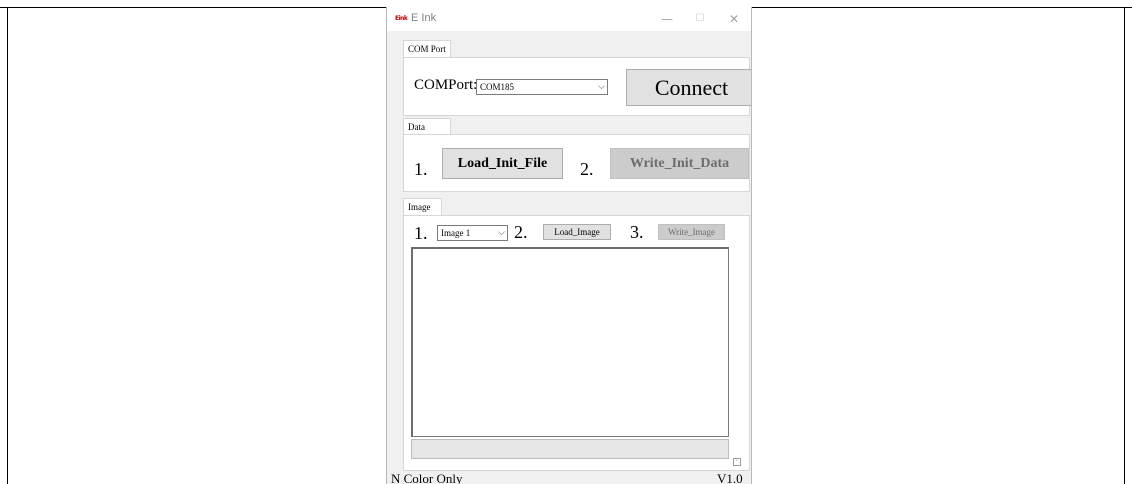 Image resolution: width=1132 pixels, height=484 pixels. What do you see at coordinates (691, 232) in the screenshot?
I see `write-image-button: Write_Image` at bounding box center [691, 232].